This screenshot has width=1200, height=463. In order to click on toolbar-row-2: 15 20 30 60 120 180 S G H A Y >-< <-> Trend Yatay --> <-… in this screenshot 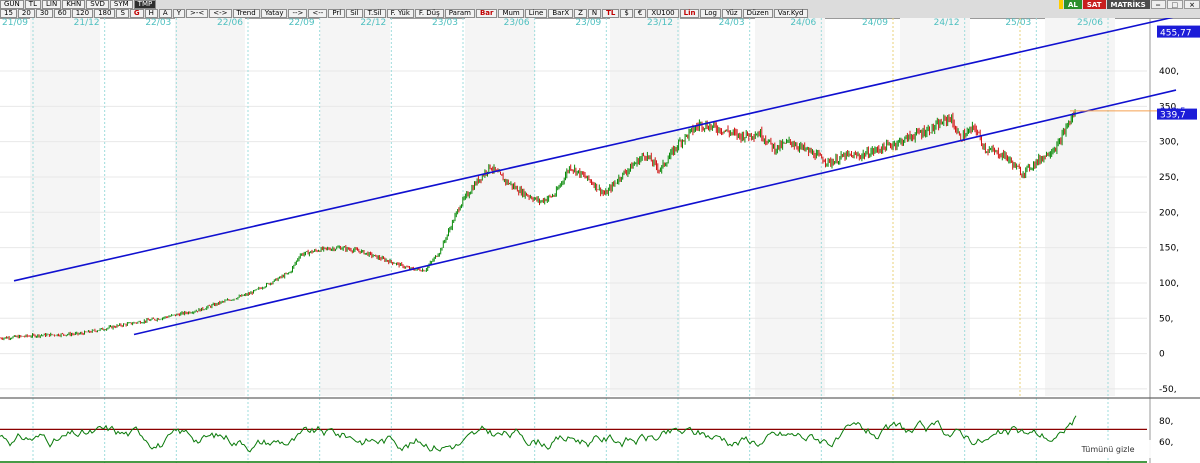, I will do `click(404, 13)`.